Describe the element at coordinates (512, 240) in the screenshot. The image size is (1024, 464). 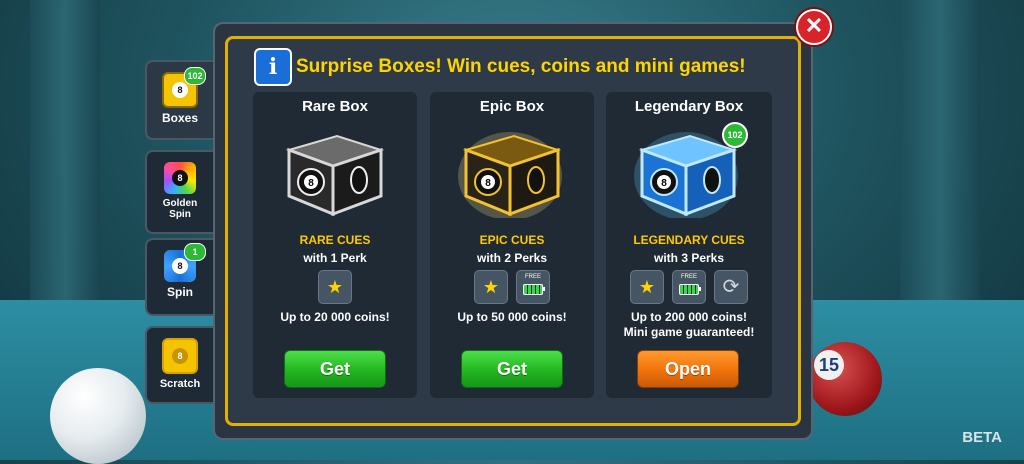
I see `cue-rarity-label: EPIC CUES` at that location.